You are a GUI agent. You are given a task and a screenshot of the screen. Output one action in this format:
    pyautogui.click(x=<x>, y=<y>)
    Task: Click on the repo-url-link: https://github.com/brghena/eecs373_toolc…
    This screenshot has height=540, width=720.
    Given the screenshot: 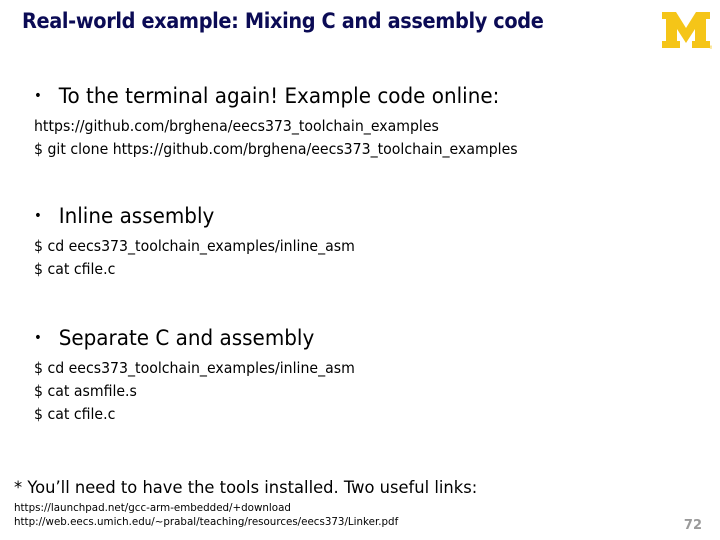 What is the action you would take?
    pyautogui.click(x=276, y=126)
    